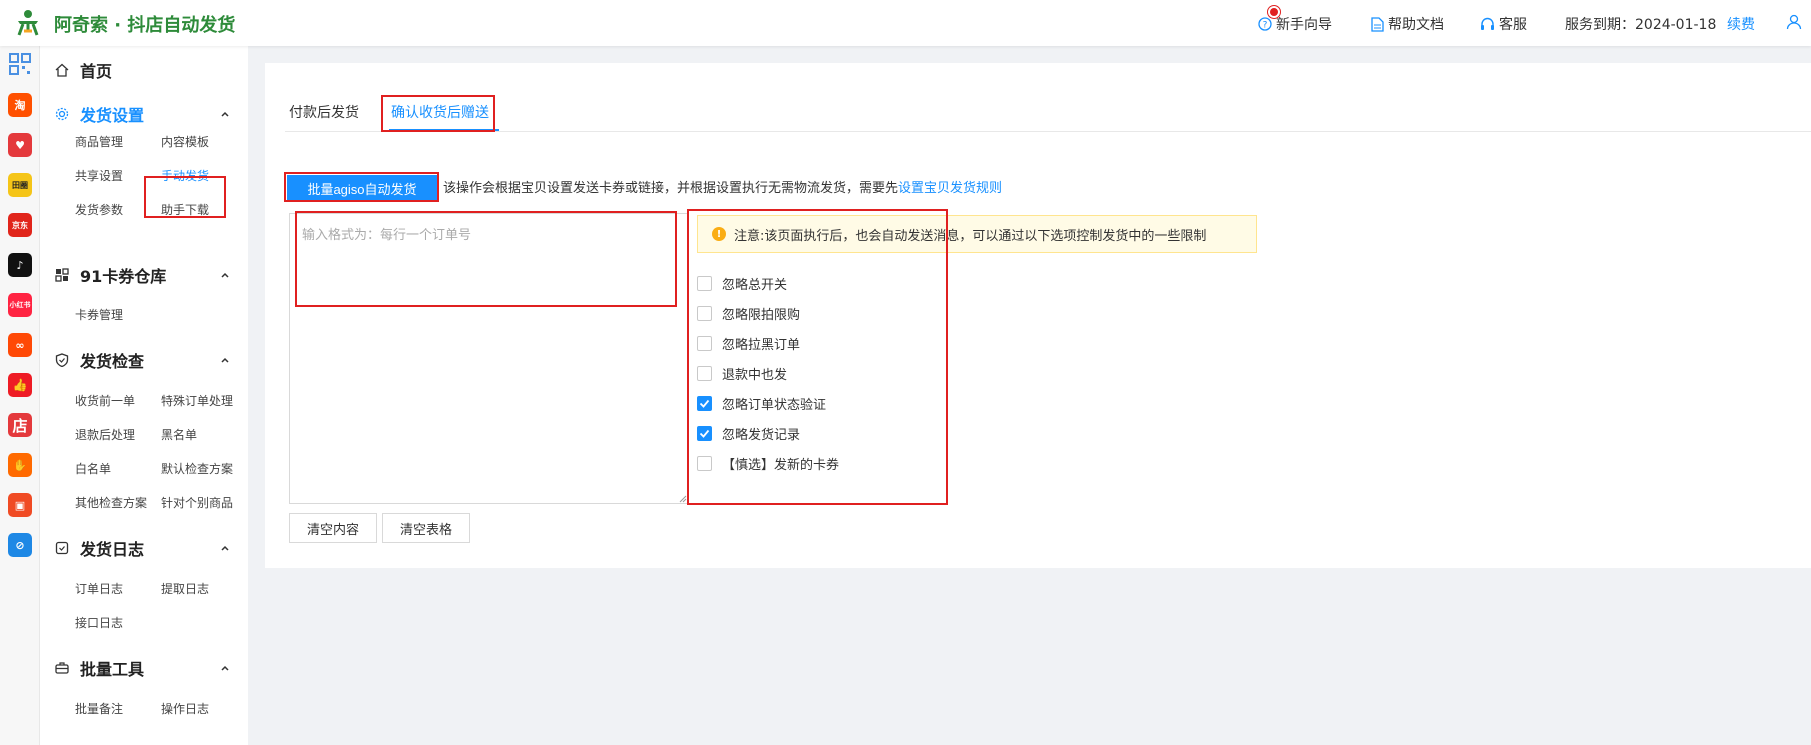 This screenshot has width=1811, height=745. What do you see at coordinates (197, 502) in the screenshot?
I see `sidebar-item-specific-product: 针对个别商品` at bounding box center [197, 502].